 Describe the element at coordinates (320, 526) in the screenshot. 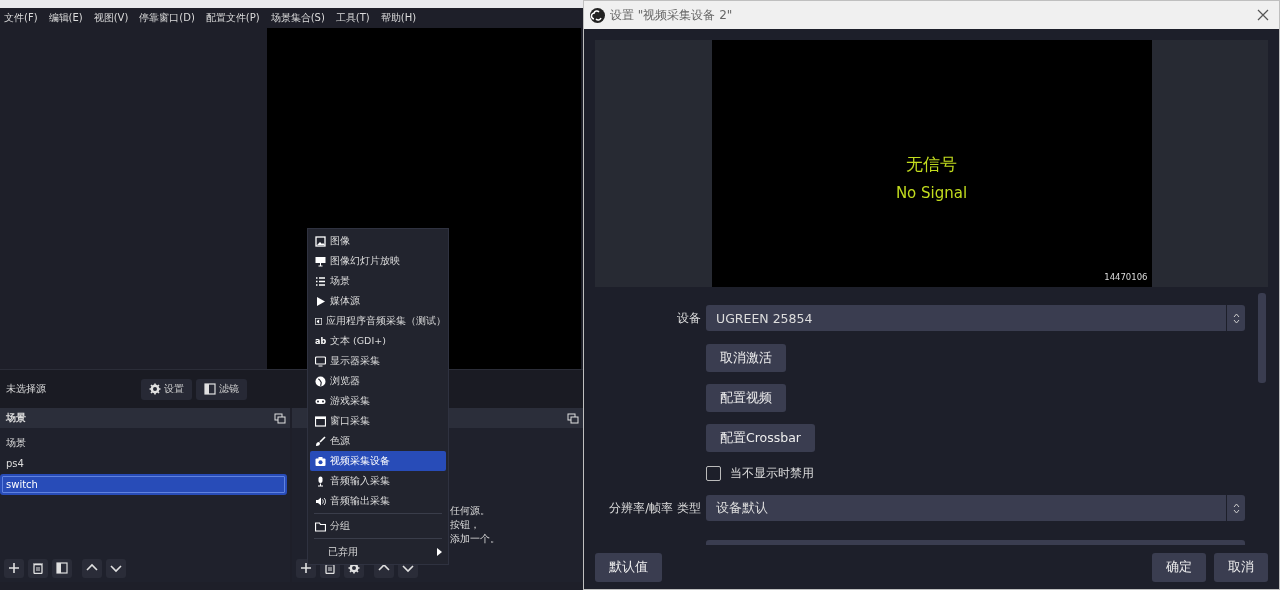

I see `folder-icon` at that location.